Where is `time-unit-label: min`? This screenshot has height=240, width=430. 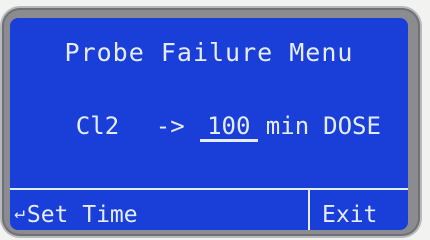 time-unit-label: min is located at coordinates (287, 126).